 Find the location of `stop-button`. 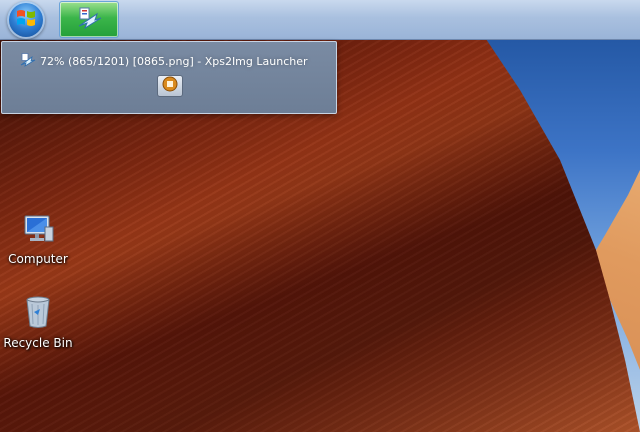

stop-button is located at coordinates (170, 86).